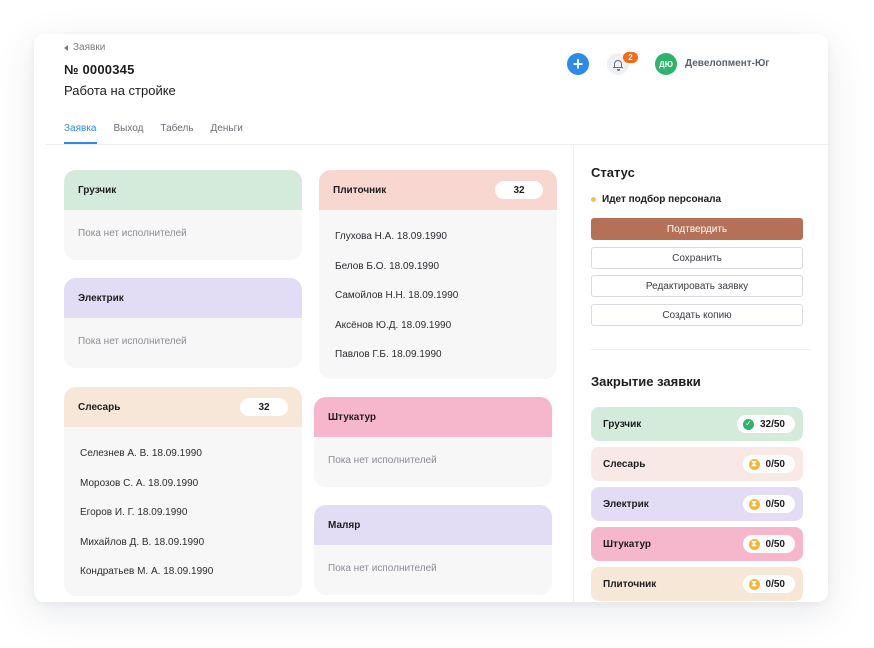  Describe the element at coordinates (627, 544) in the screenshot. I see `closing-role-name: Штукатур` at that location.